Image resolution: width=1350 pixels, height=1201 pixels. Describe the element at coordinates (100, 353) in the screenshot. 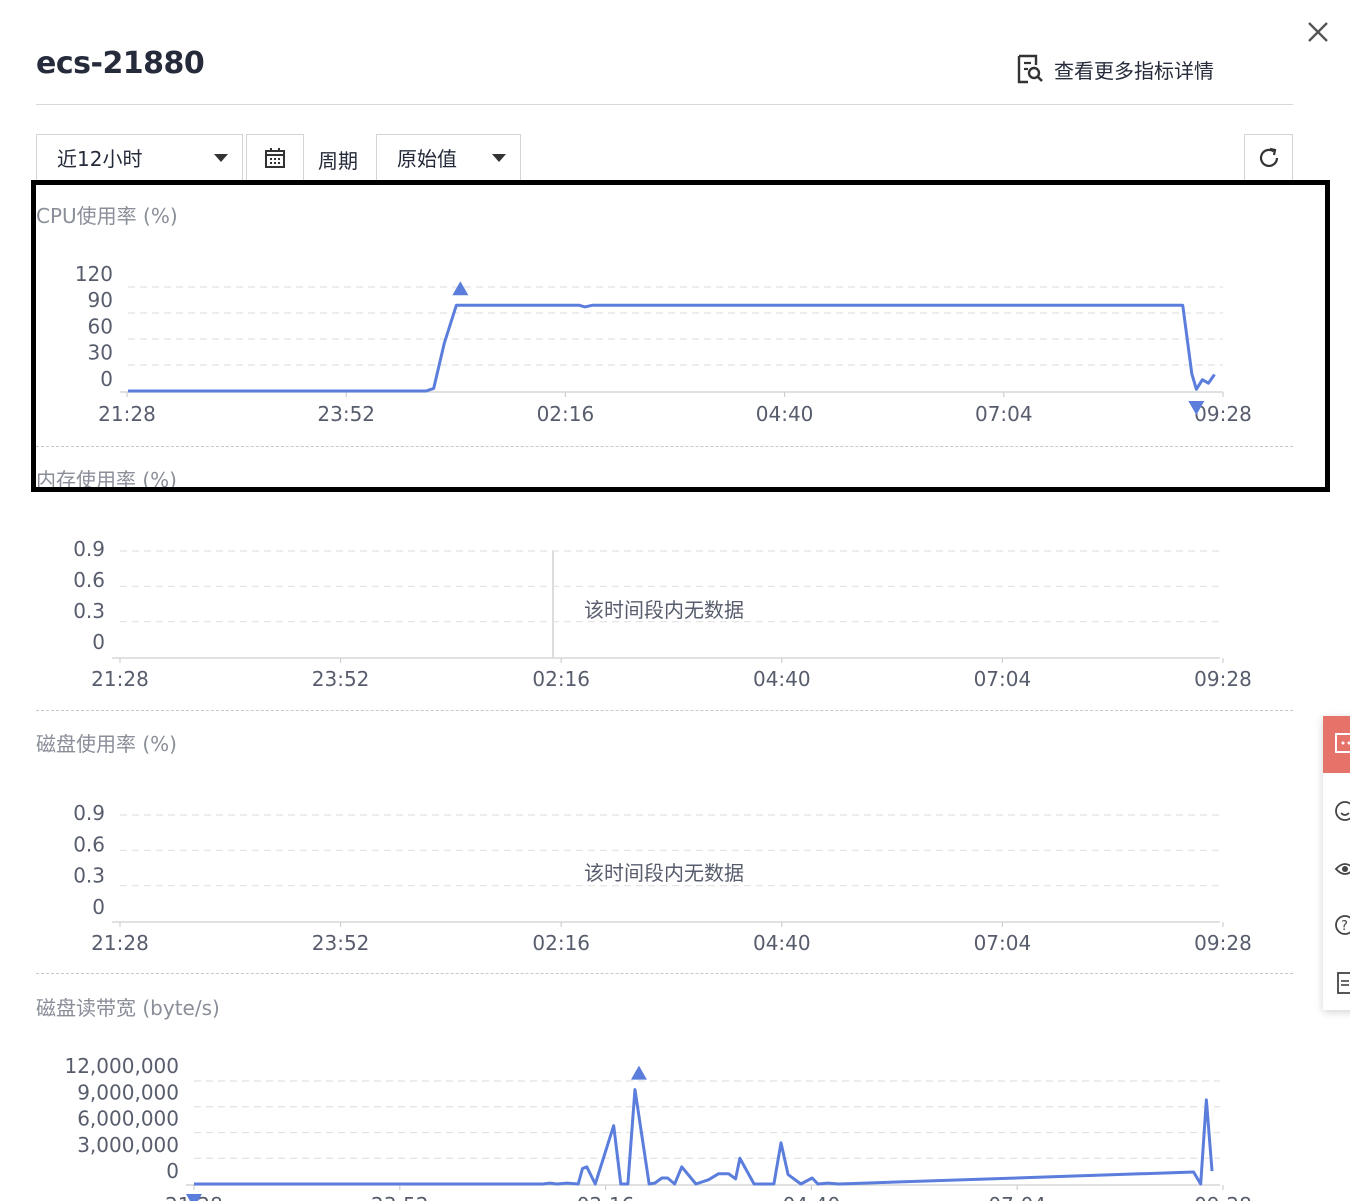

I see `y-tick-label: 30` at that location.